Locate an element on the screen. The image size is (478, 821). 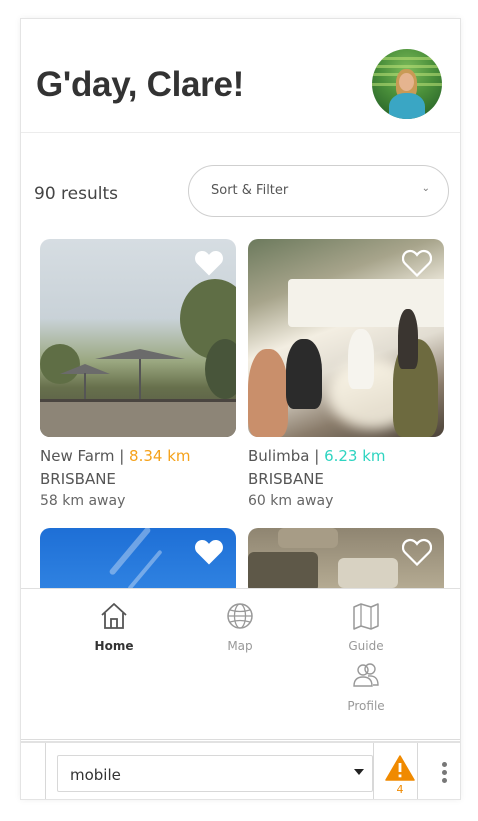
nav-label-home: Home is located at coordinates (114, 646).